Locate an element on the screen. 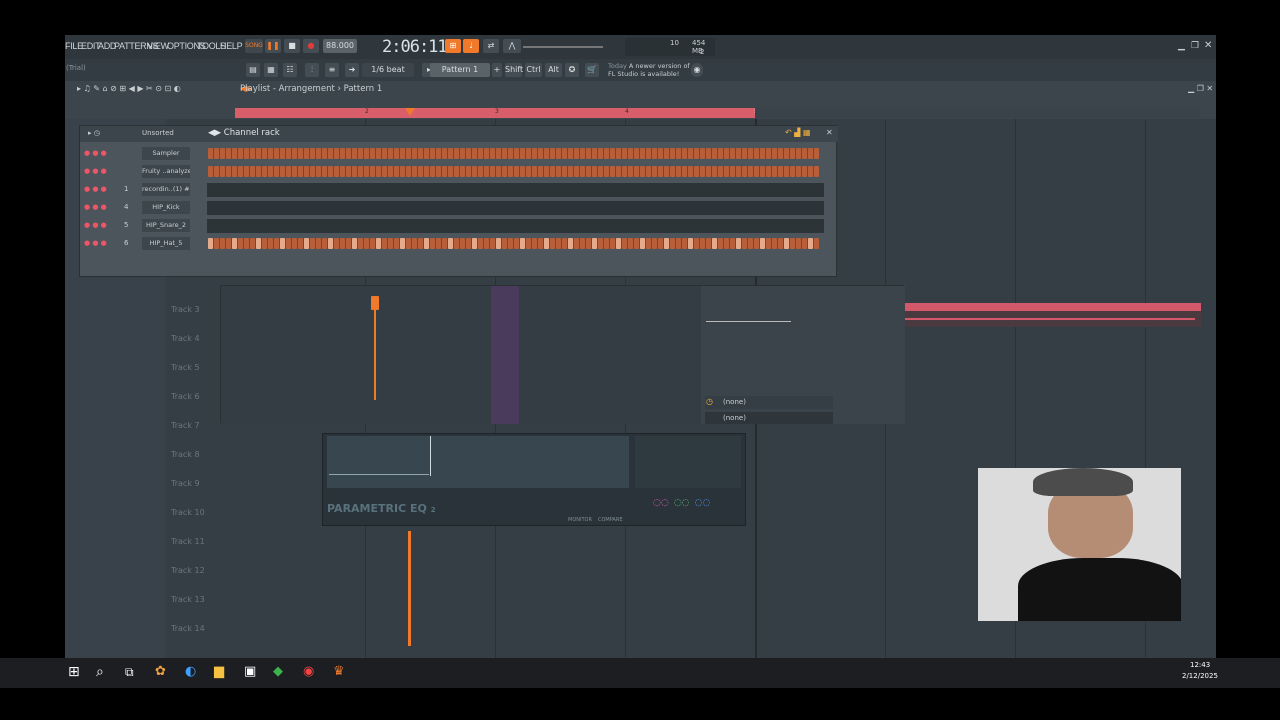 This screenshot has height=720, width=1280. channel-mixer-number: 4 is located at coordinates (126, 207).